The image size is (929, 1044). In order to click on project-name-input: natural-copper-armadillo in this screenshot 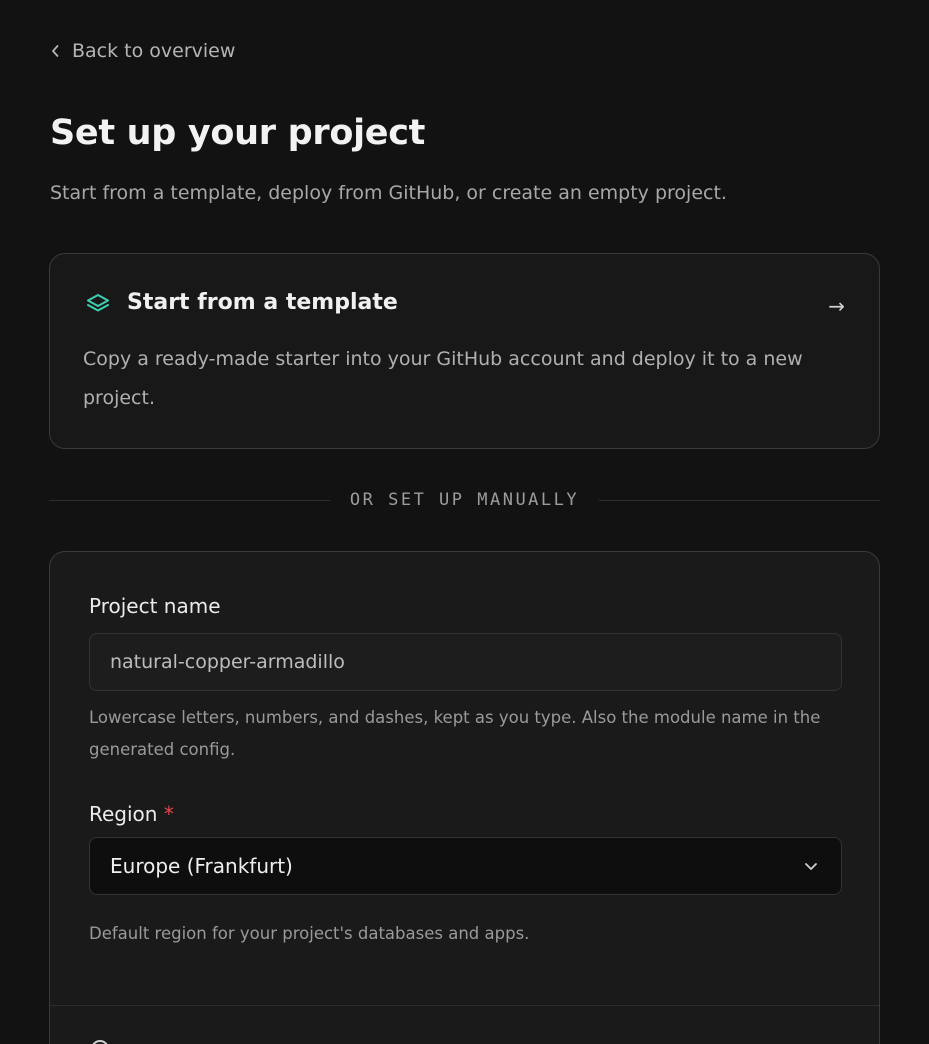, I will do `click(465, 662)`.